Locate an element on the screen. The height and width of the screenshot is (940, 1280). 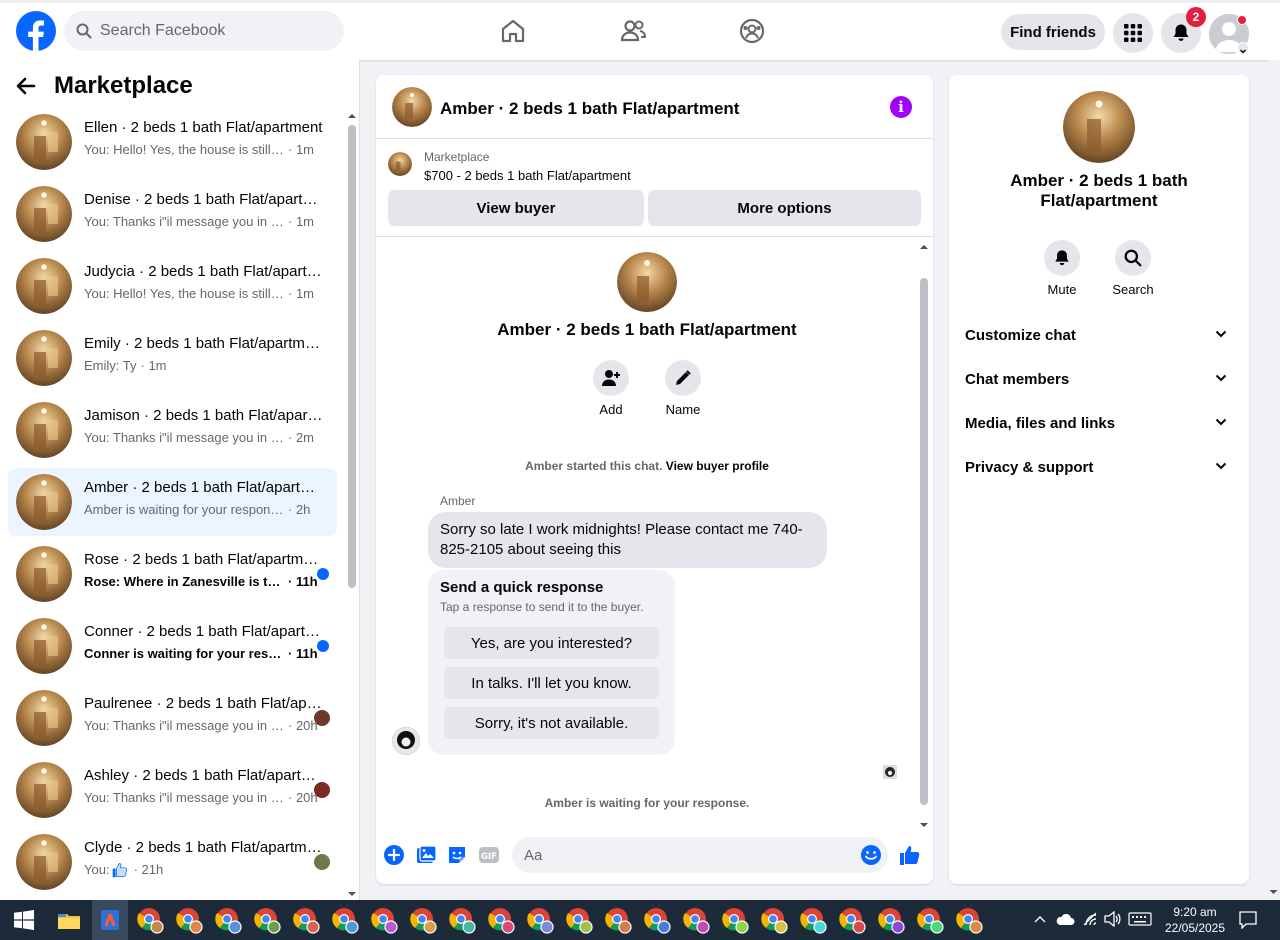
edit-name-action: Name is located at coordinates (683, 388).